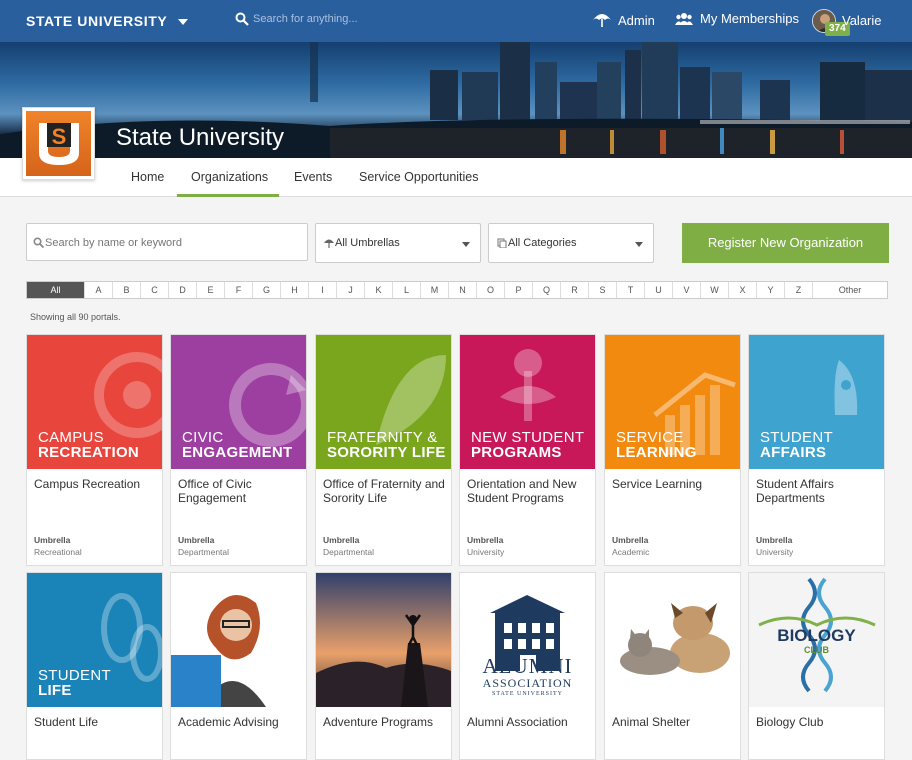  I want to click on alphabet-filter-z: Z, so click(799, 290).